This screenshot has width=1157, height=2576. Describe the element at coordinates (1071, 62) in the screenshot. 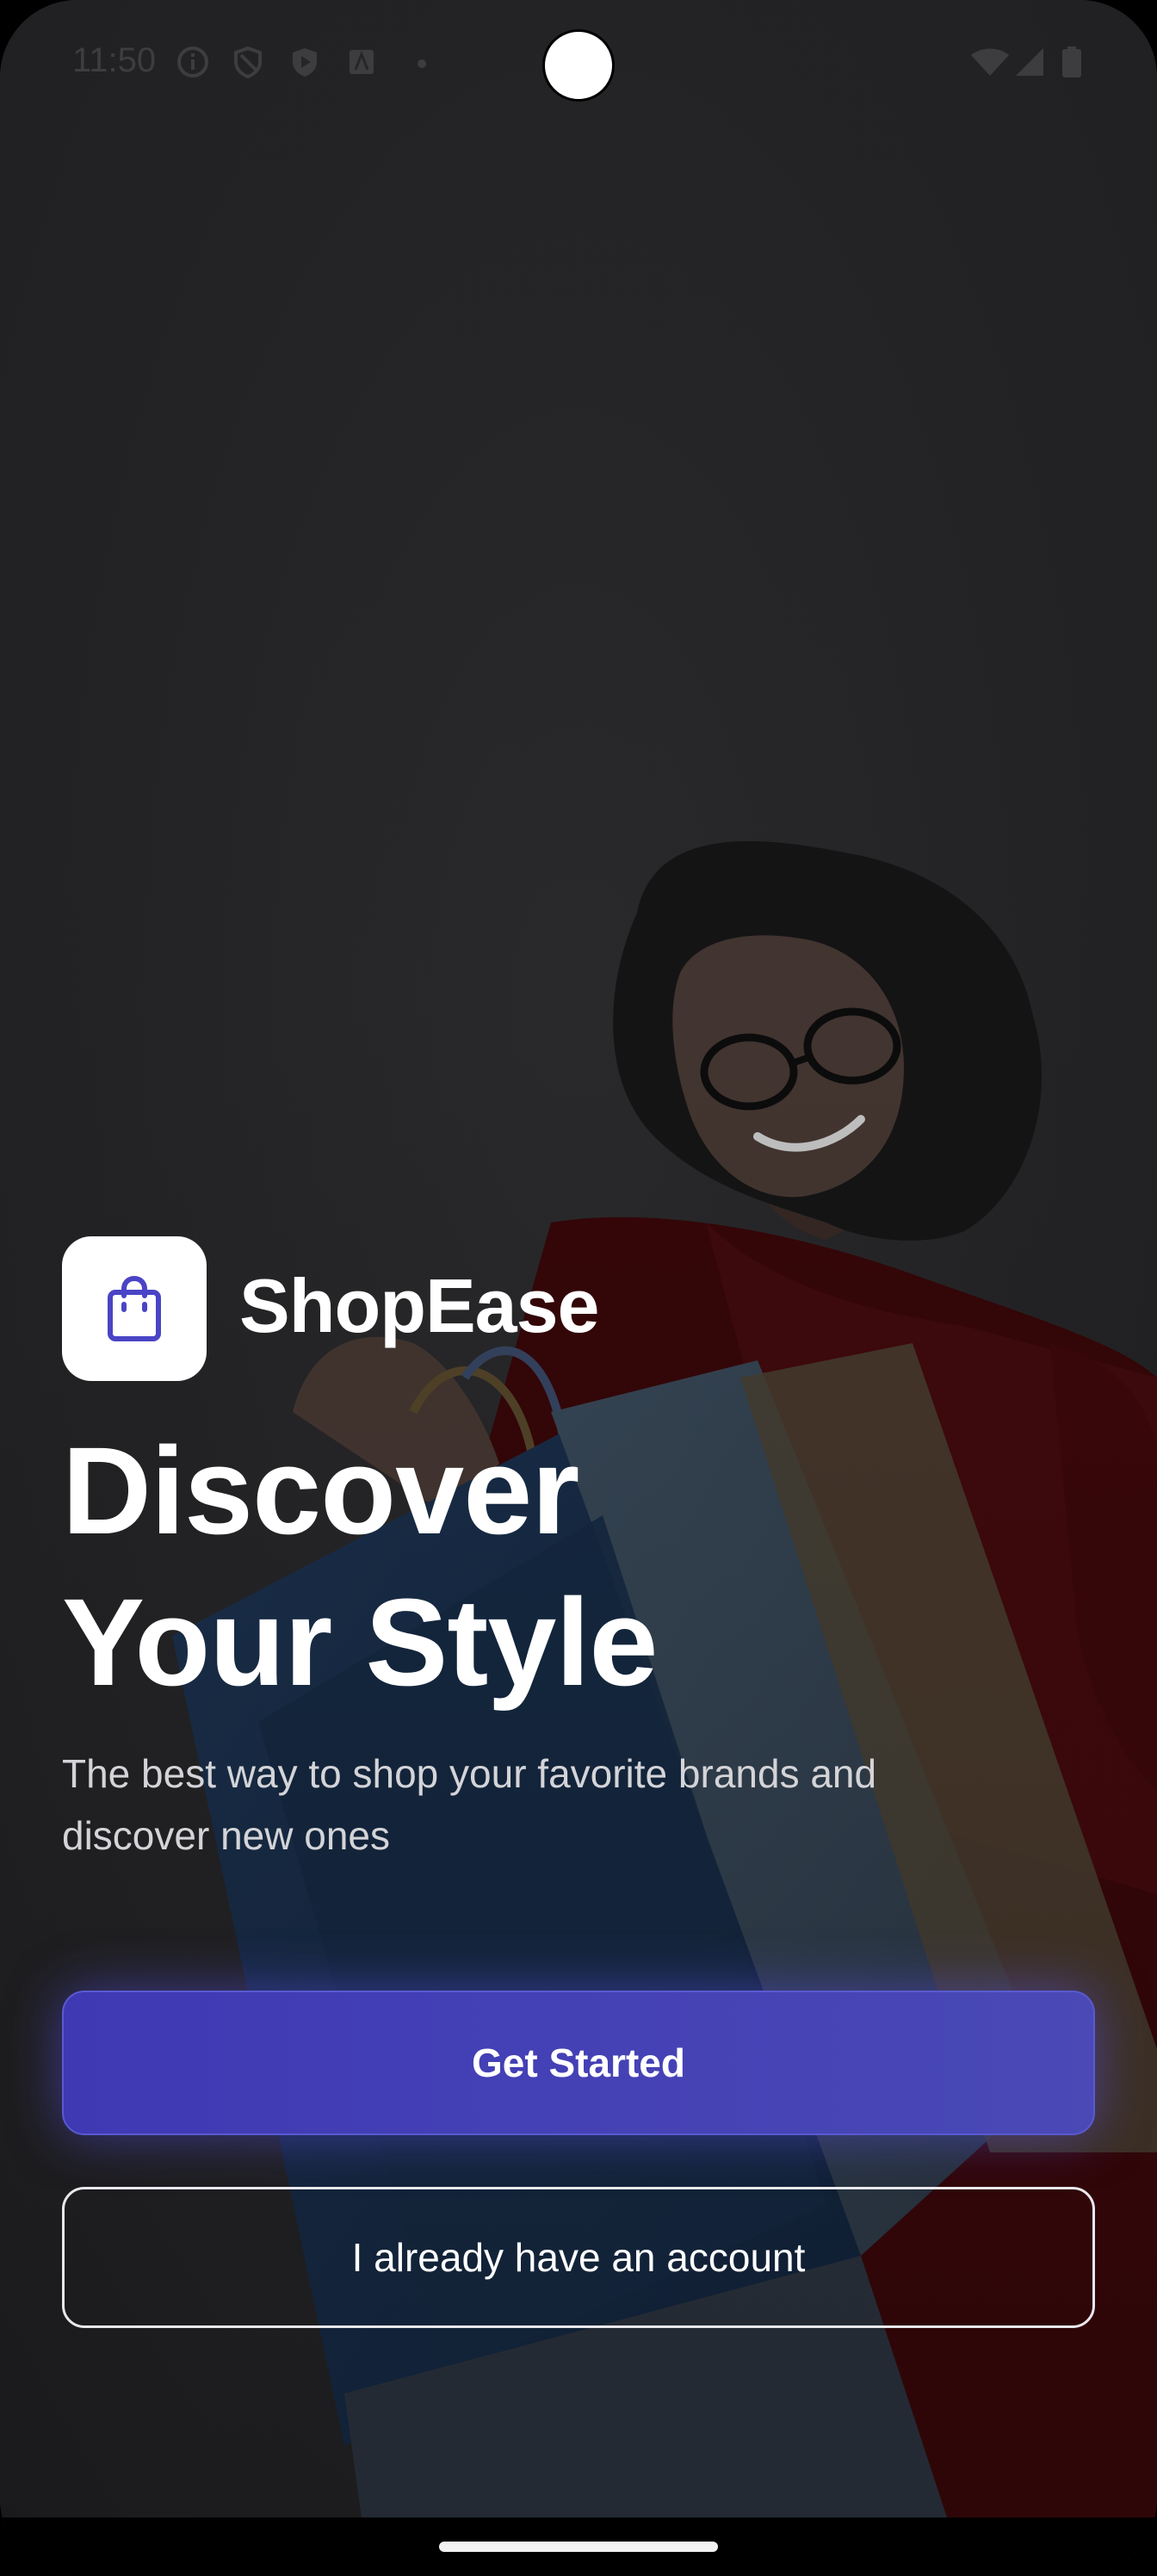

I see `battery-icon` at that location.